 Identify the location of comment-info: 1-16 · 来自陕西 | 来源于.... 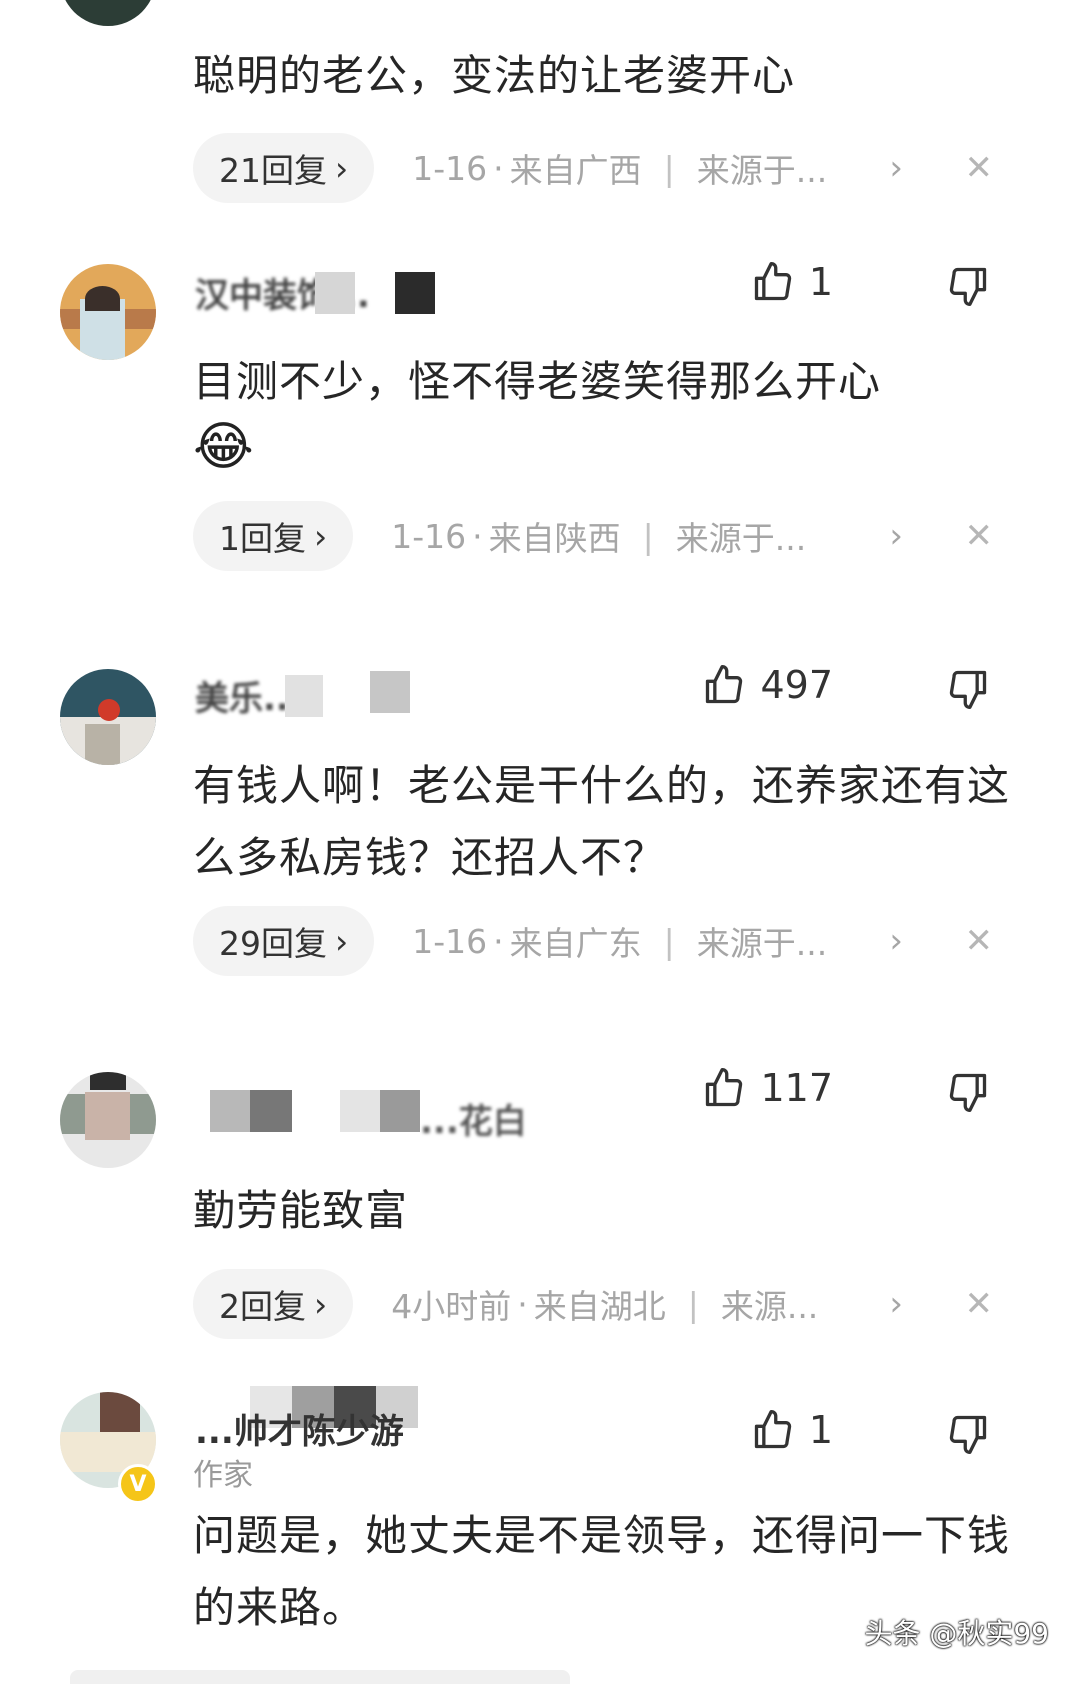
(598, 536).